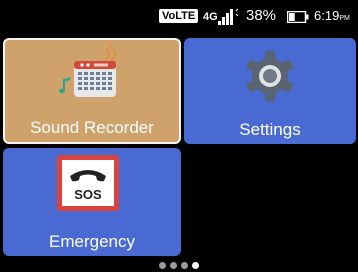  I want to click on app-label-settings: Settings, so click(270, 129).